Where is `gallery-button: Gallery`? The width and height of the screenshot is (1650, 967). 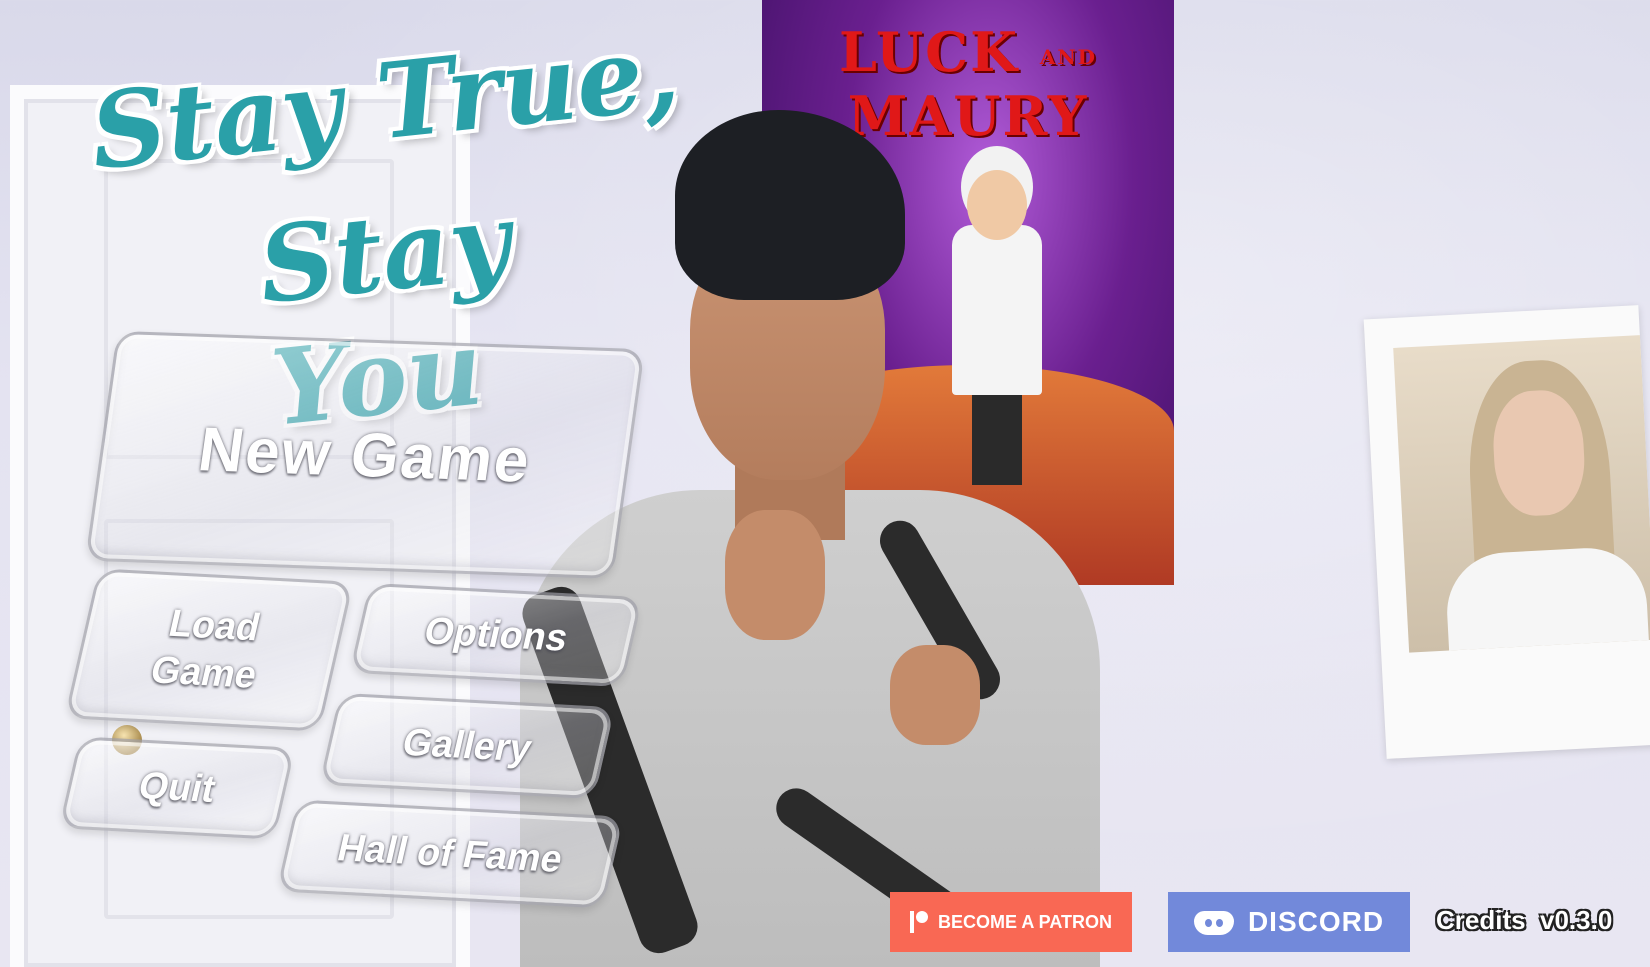
gallery-button: Gallery is located at coordinates (467, 746).